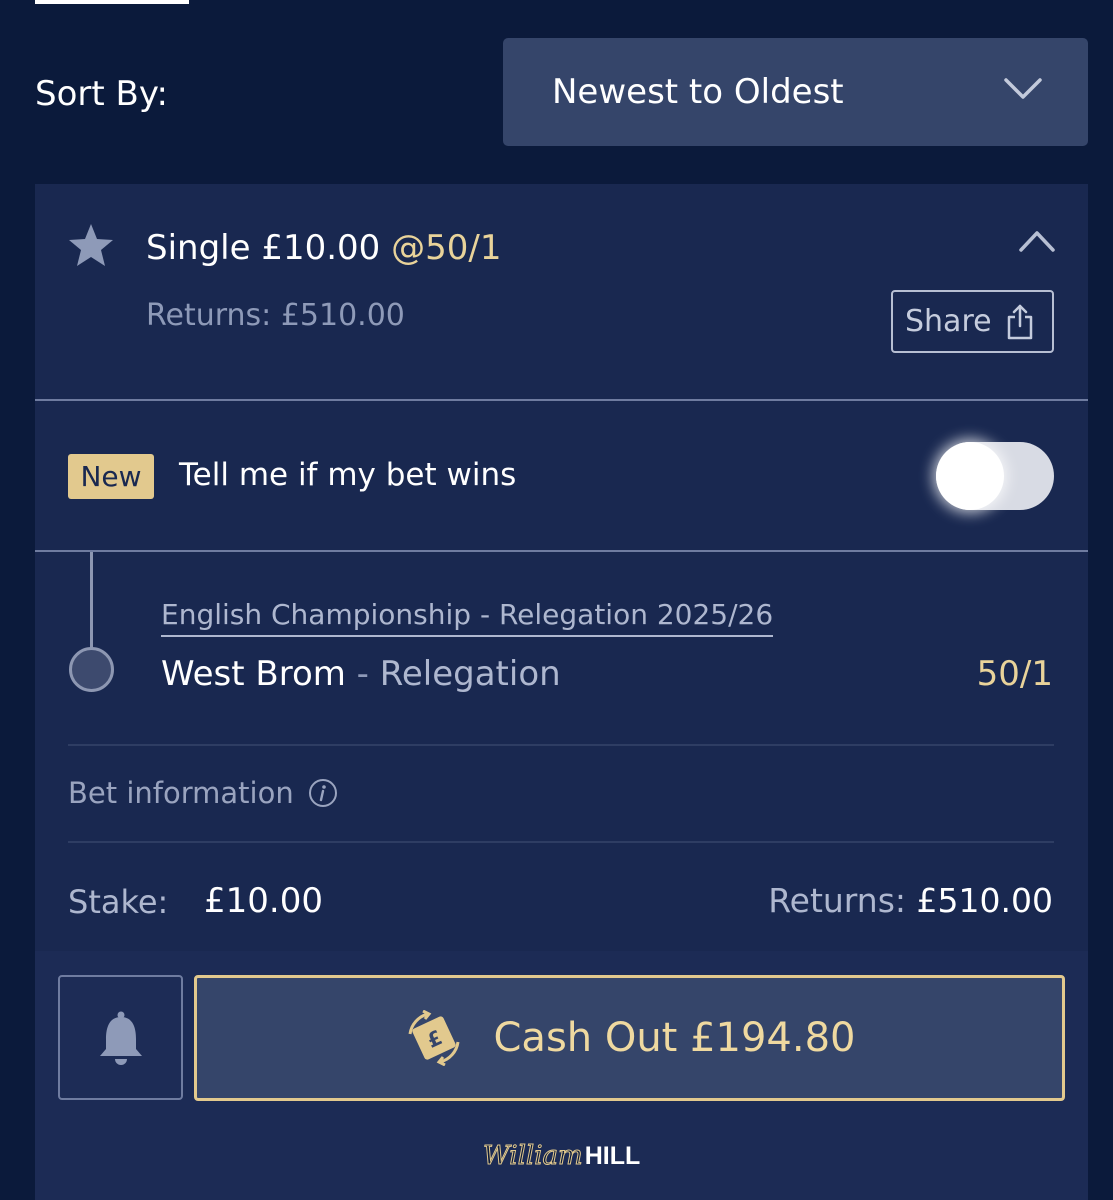  Describe the element at coordinates (263, 901) in the screenshot. I see `stake-value: £10.00` at that location.